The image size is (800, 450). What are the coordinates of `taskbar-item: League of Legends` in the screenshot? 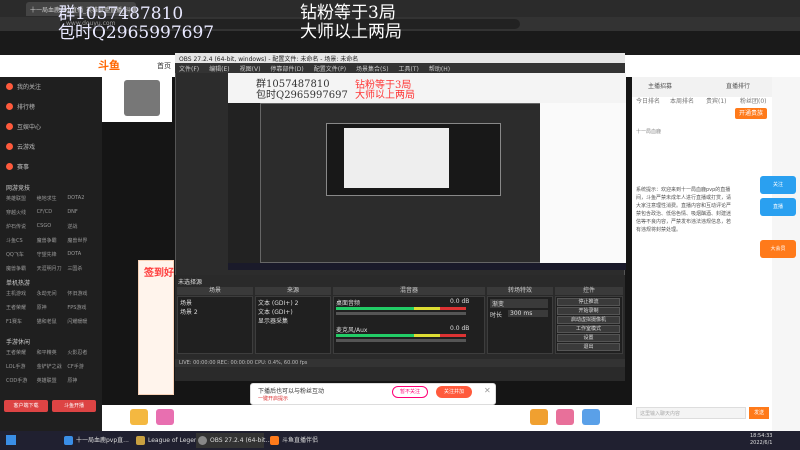 It's located at (169, 440).